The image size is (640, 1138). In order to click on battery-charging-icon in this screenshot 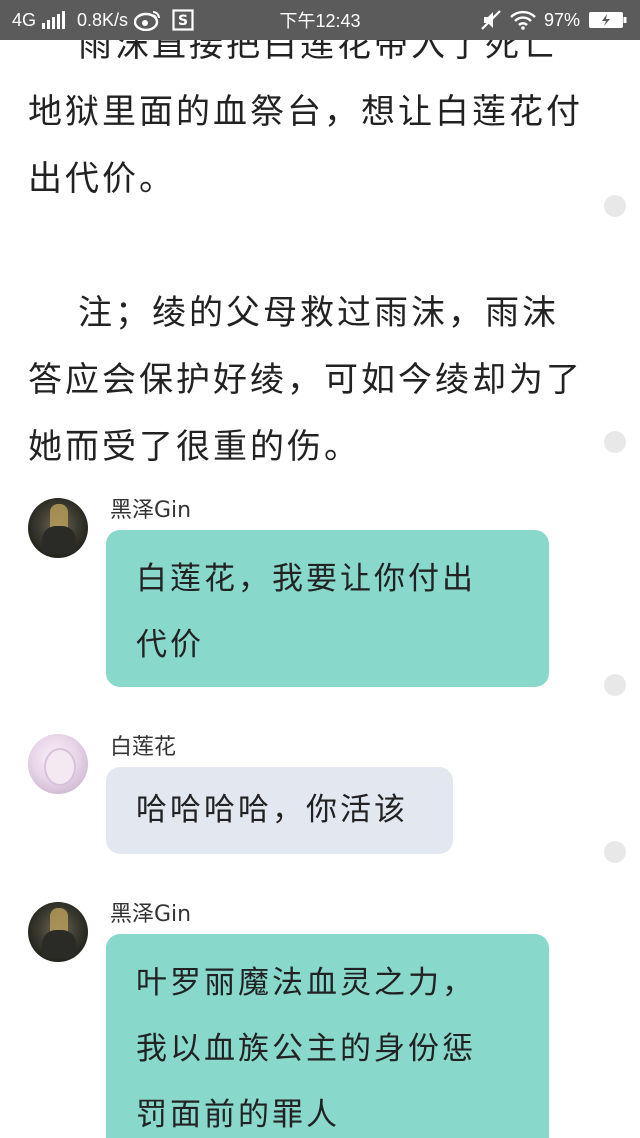, I will do `click(608, 20)`.